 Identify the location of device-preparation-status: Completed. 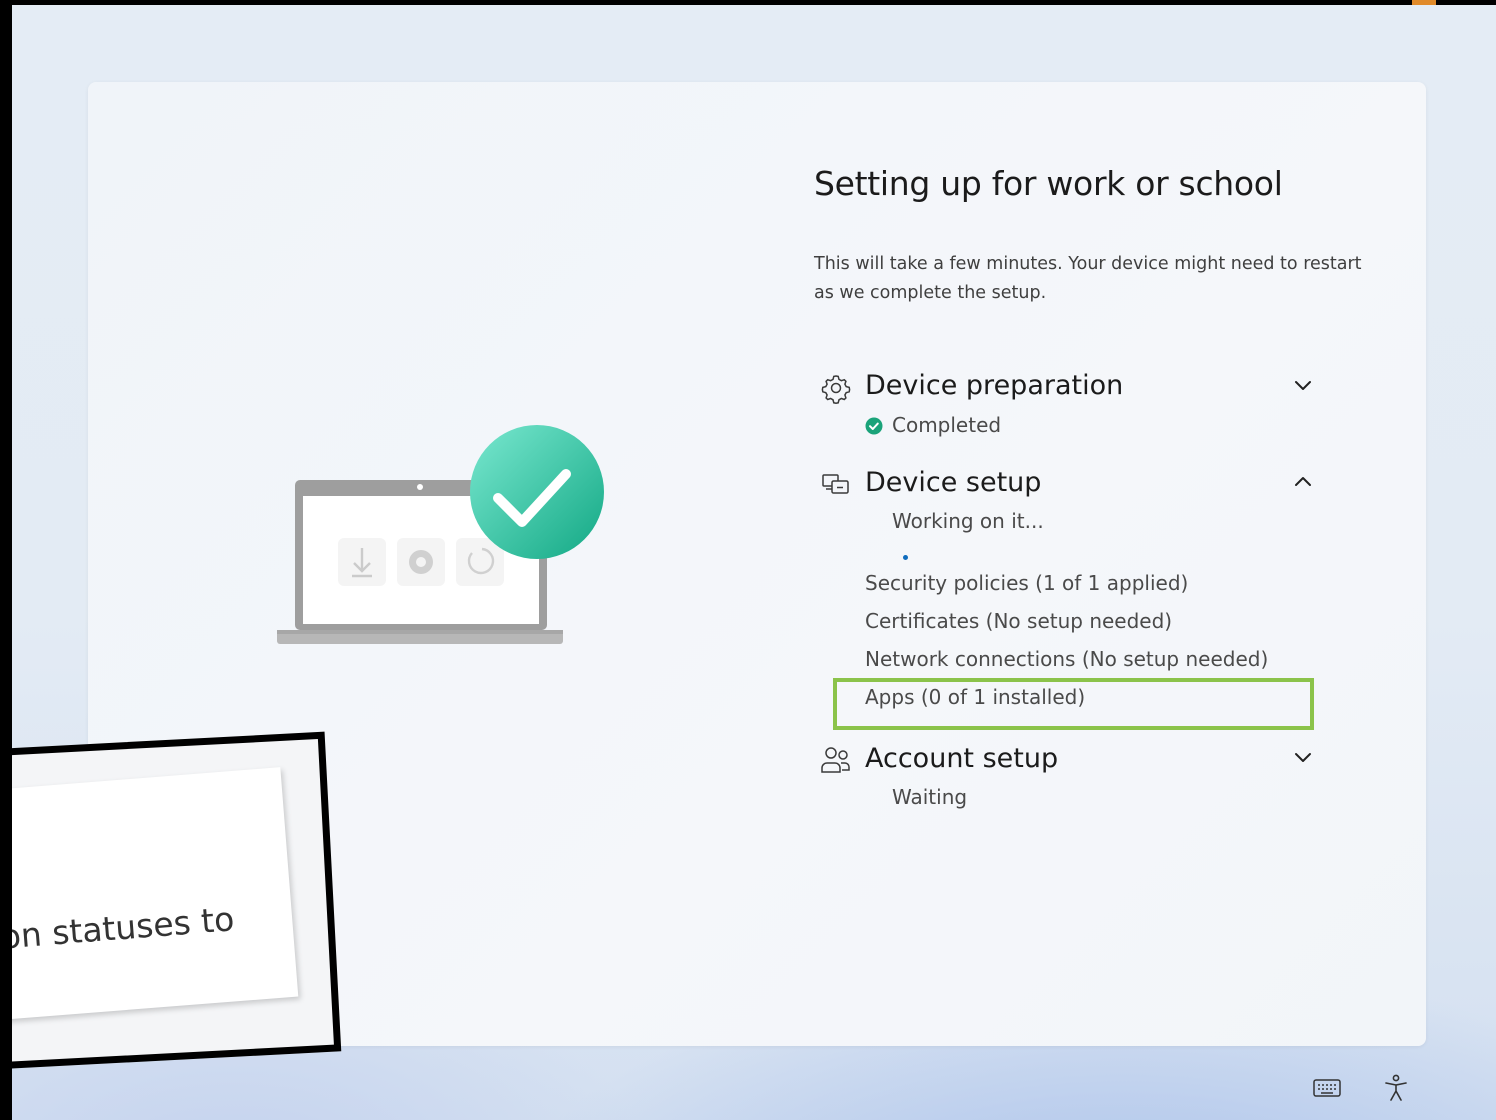
(947, 425).